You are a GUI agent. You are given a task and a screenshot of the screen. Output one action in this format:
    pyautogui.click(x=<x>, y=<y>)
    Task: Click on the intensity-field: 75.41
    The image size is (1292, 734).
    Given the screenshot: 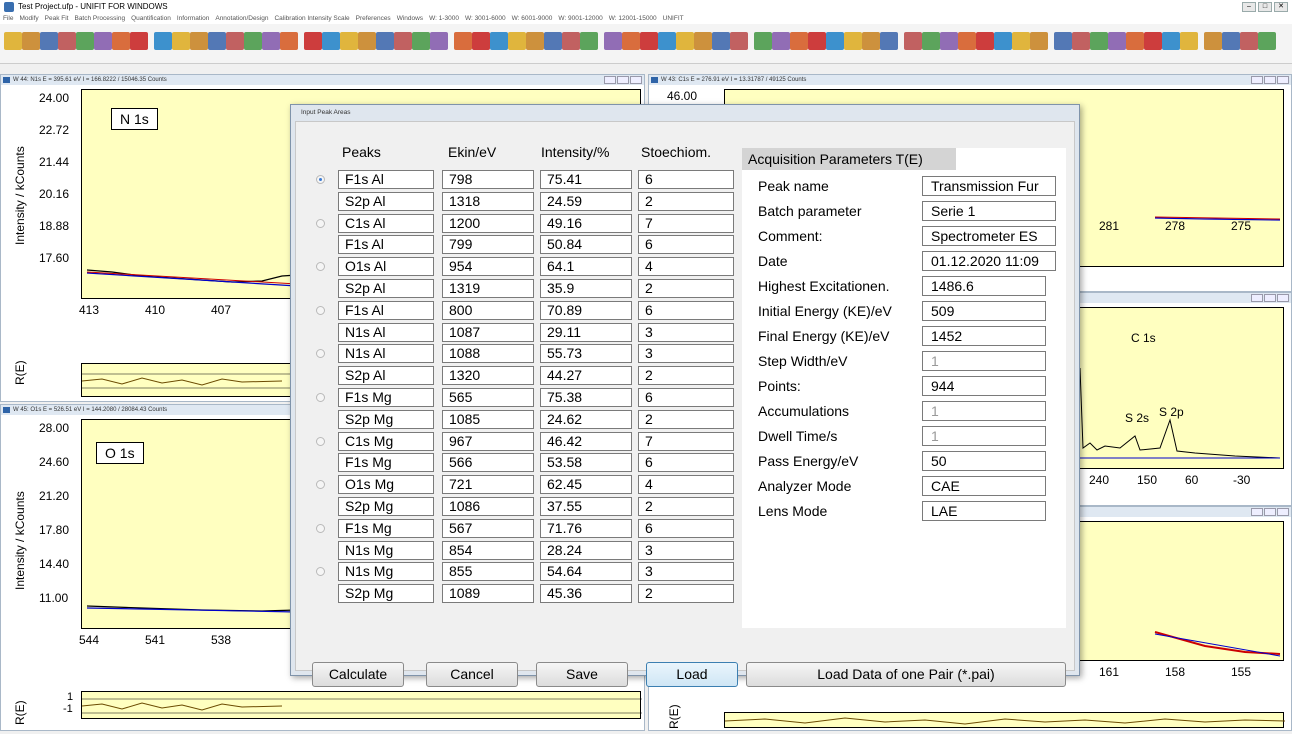 What is the action you would take?
    pyautogui.click(x=586, y=179)
    